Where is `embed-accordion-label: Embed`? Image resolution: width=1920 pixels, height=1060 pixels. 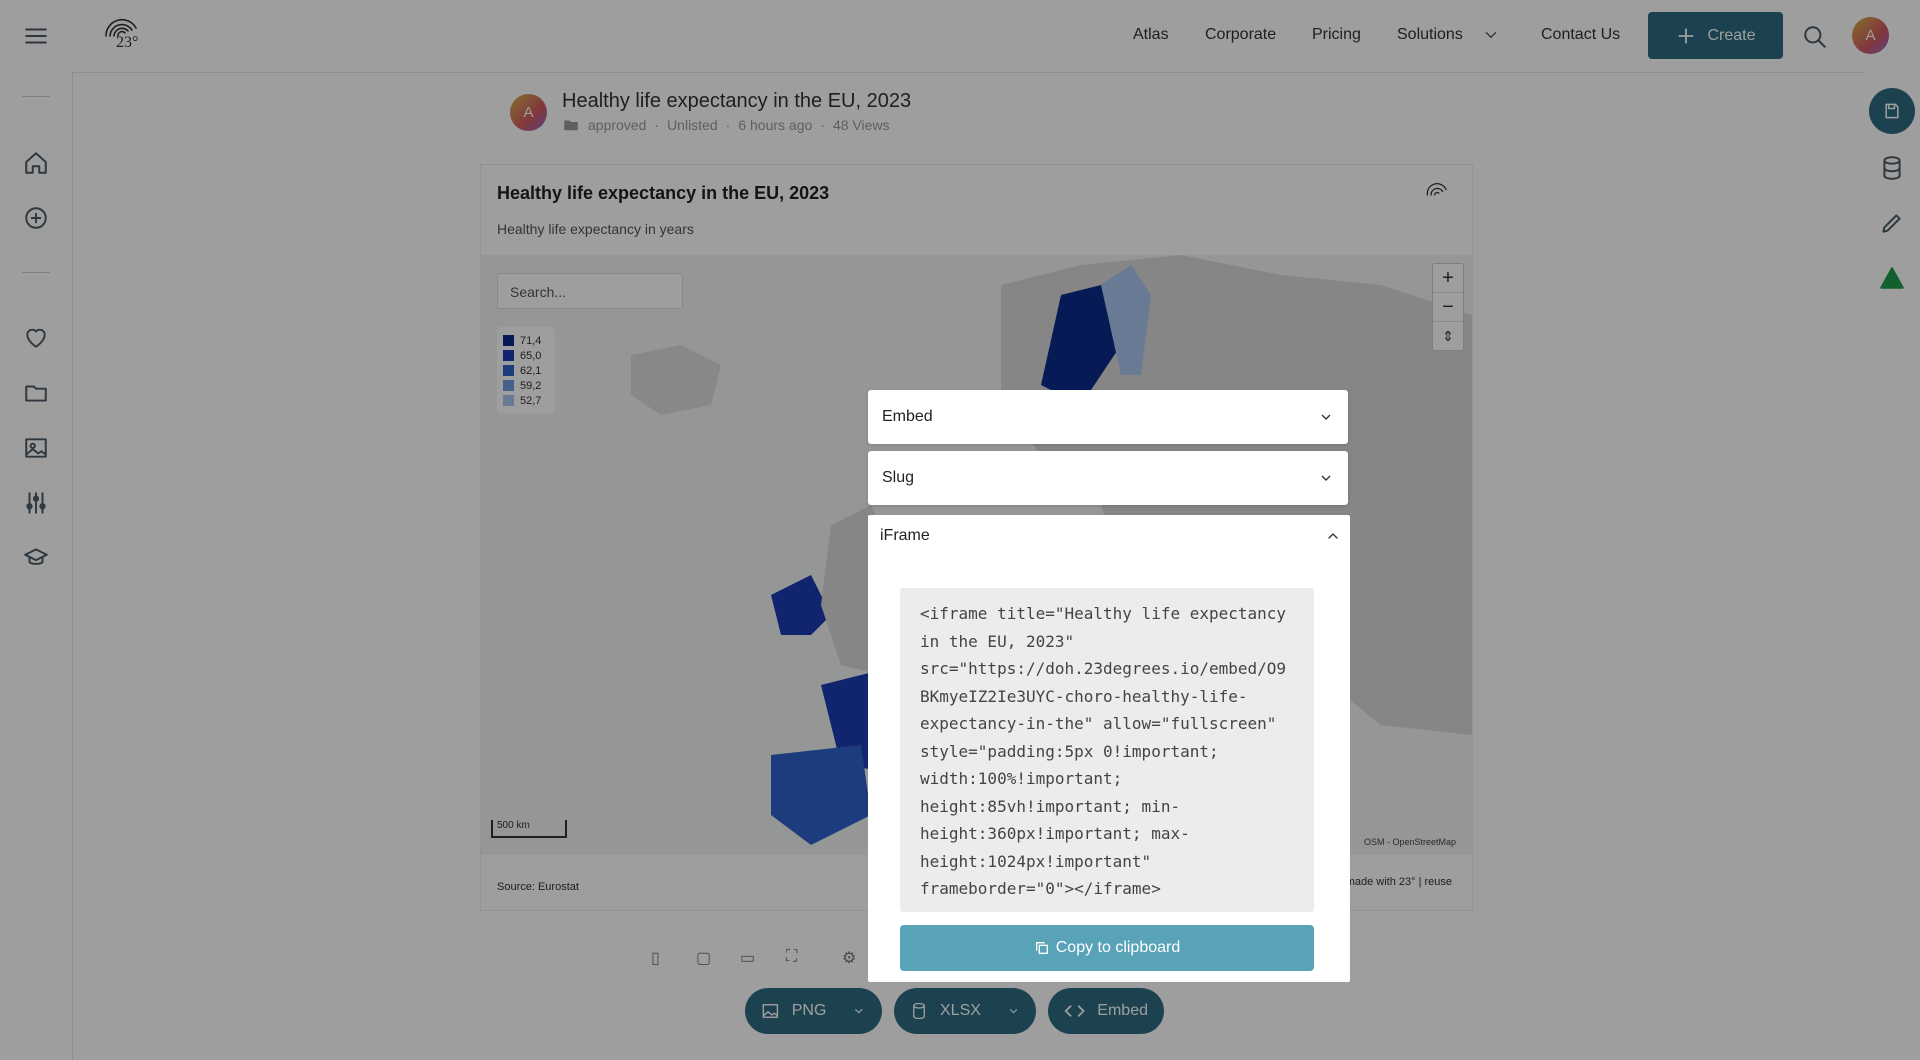
embed-accordion-label: Embed is located at coordinates (907, 416).